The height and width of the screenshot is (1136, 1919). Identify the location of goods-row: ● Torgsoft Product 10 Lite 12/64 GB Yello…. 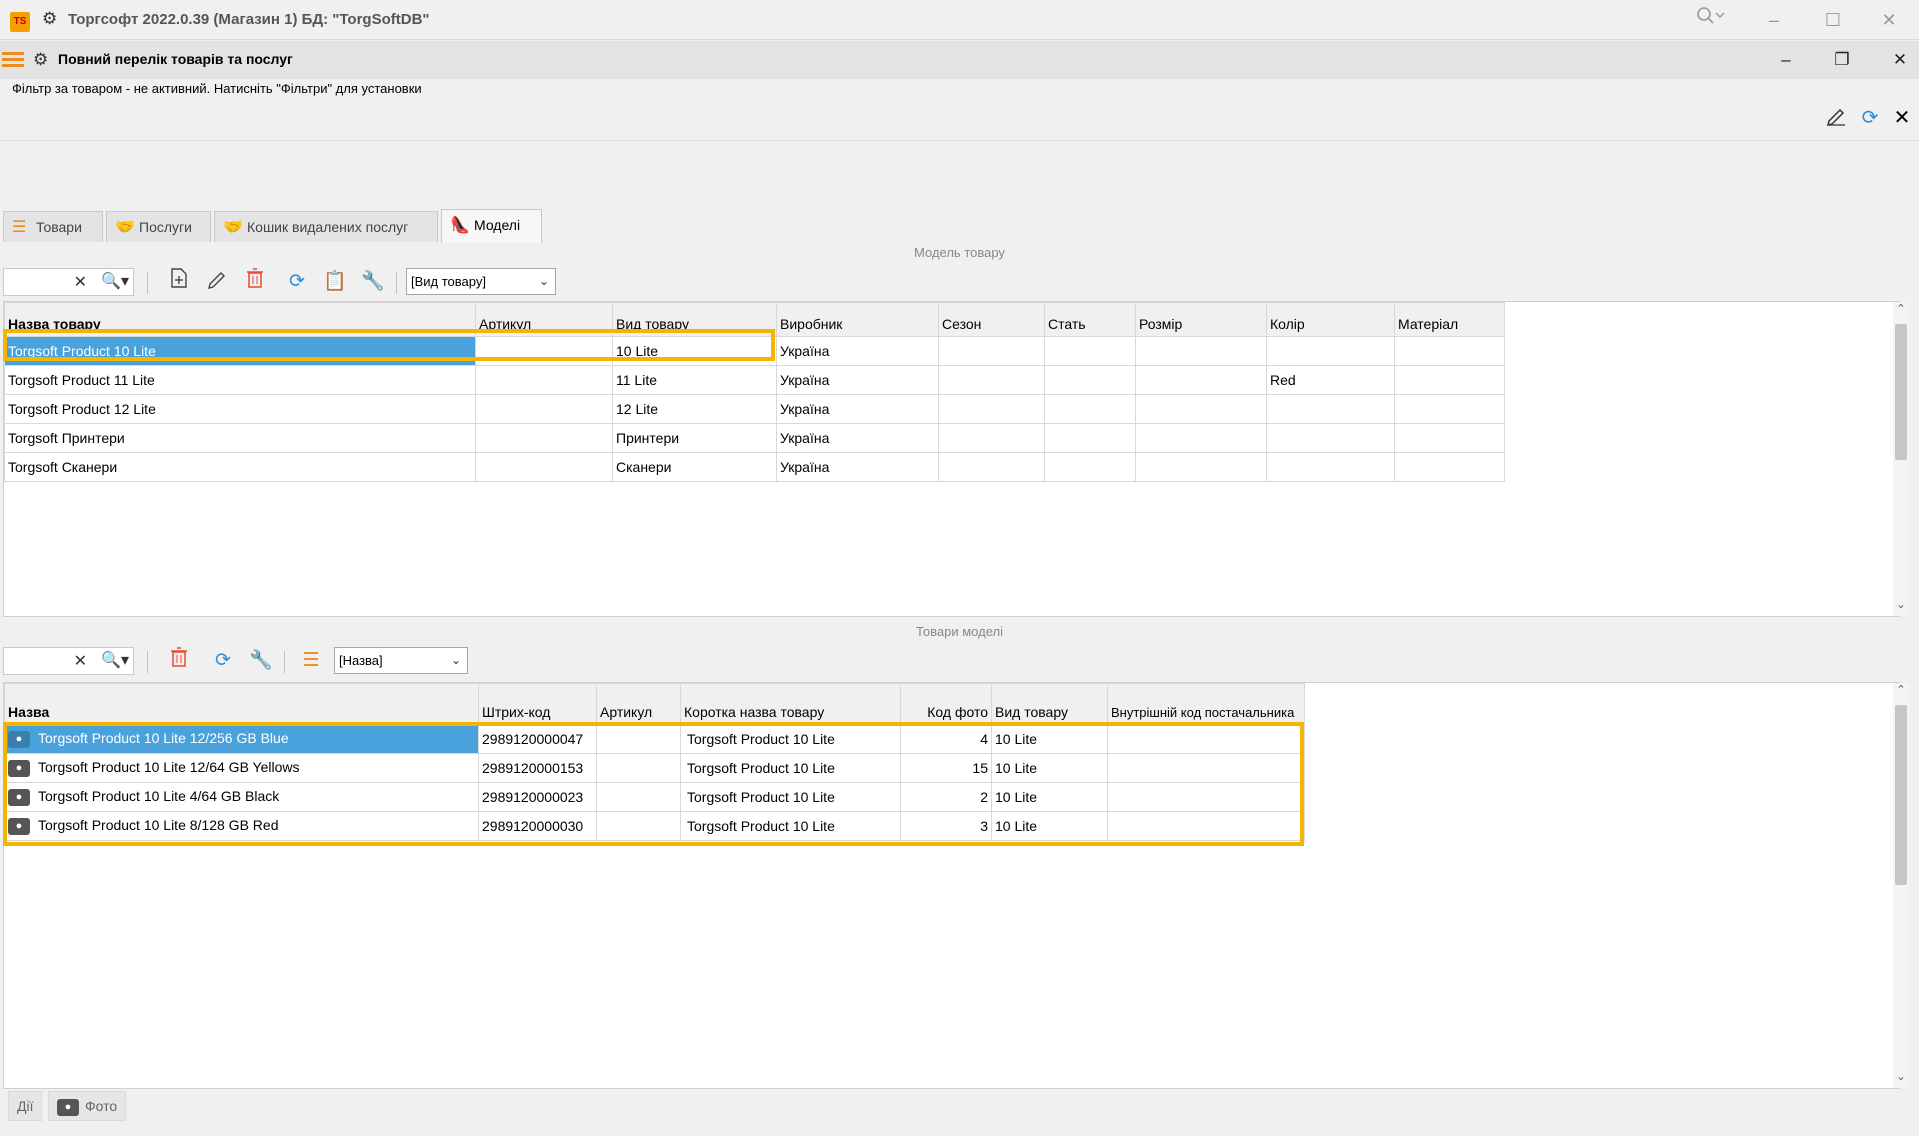
(654, 768).